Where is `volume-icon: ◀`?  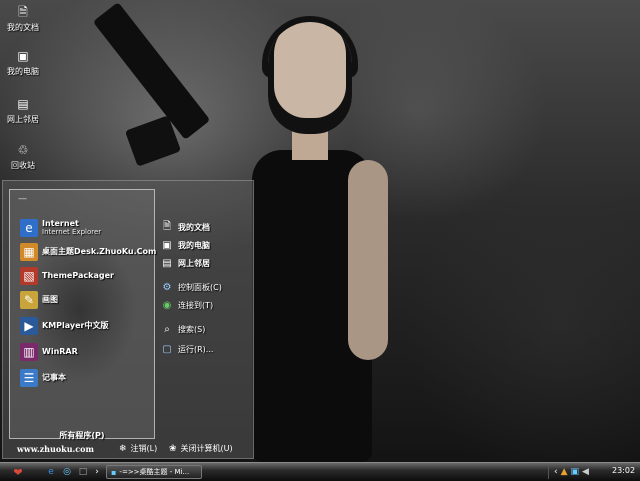 volume-icon: ◀ is located at coordinates (585, 472).